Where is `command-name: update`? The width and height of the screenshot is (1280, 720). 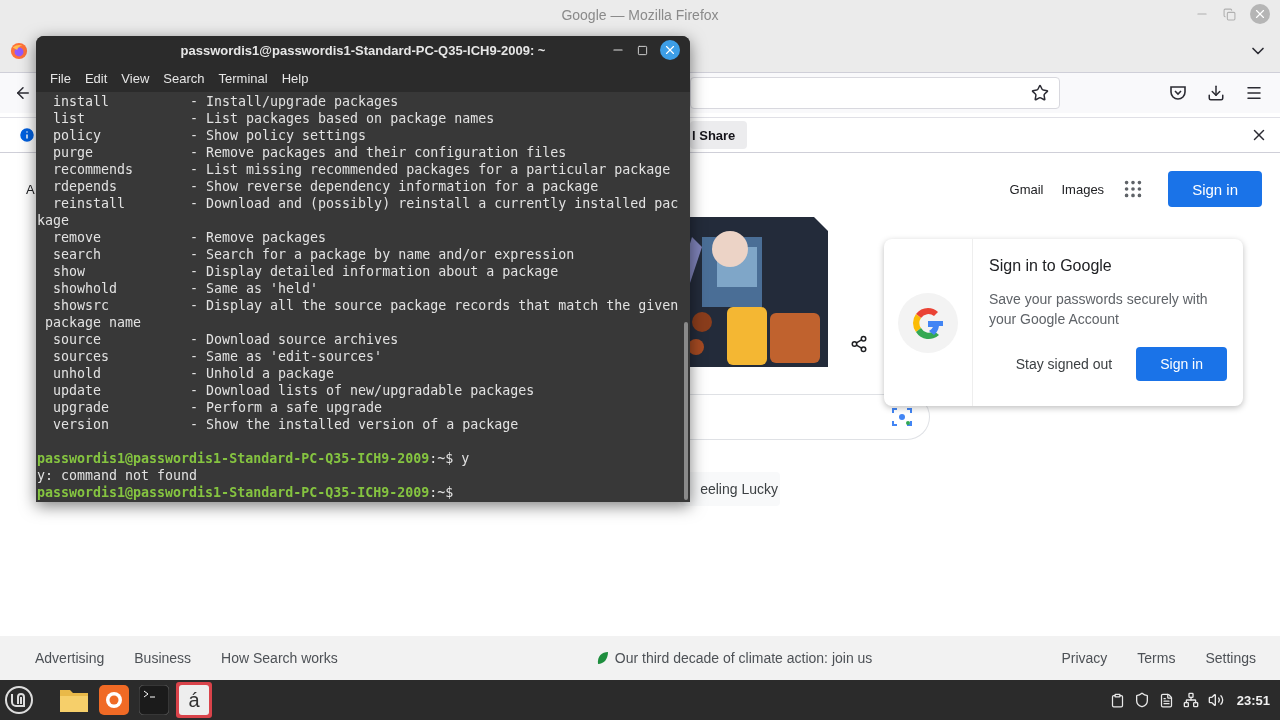 command-name: update is located at coordinates (77, 390).